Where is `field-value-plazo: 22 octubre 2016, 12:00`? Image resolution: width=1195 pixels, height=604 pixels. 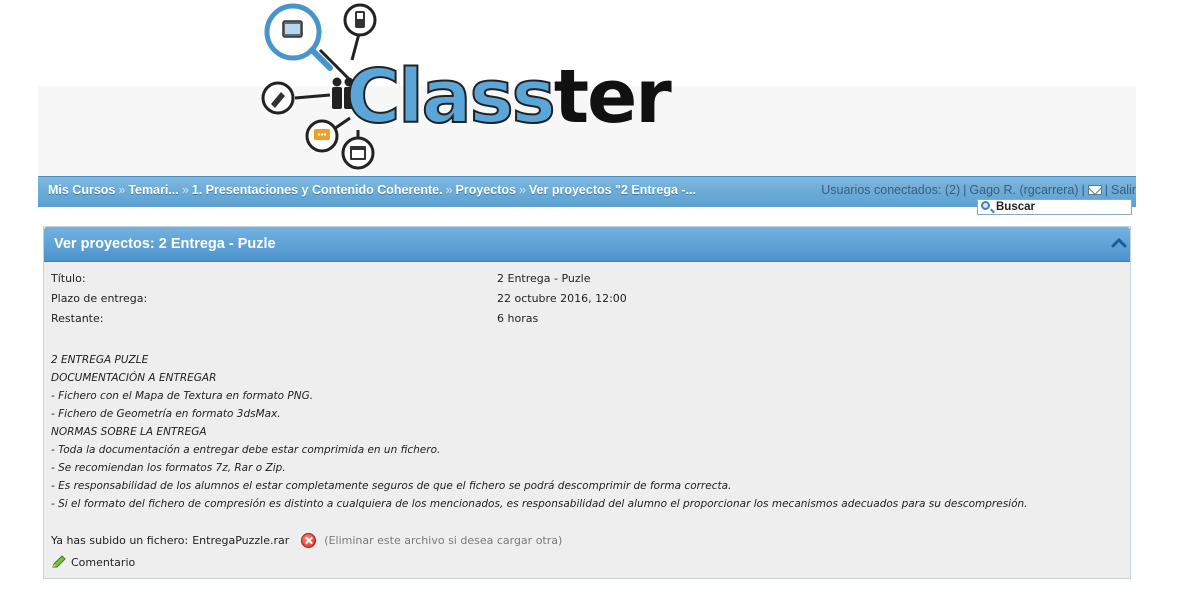 field-value-plazo: 22 octubre 2016, 12:00 is located at coordinates (562, 298).